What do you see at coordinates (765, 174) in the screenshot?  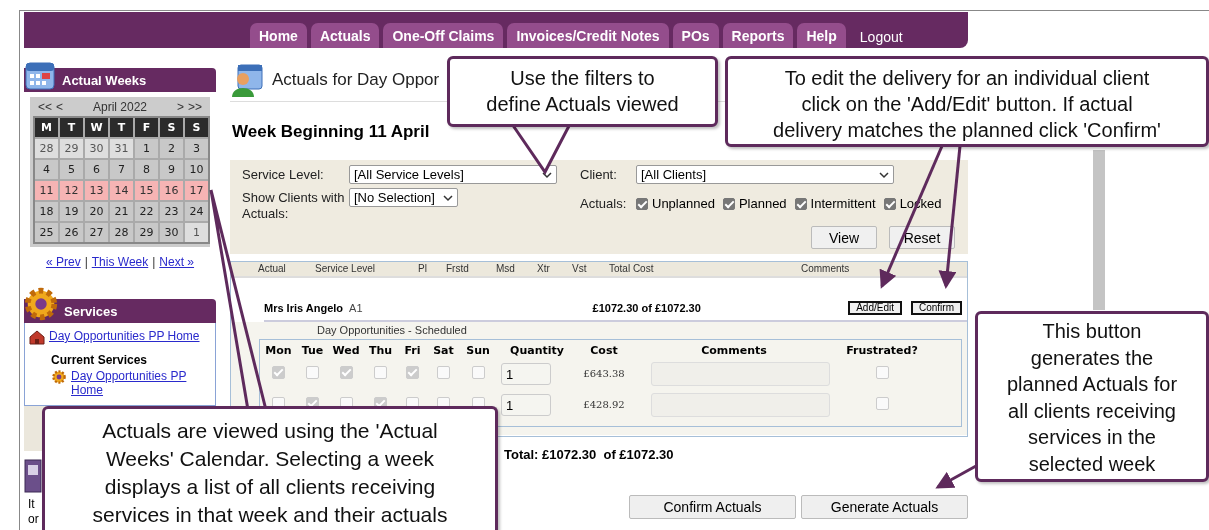 I see `dropdown: [All Clients]` at bounding box center [765, 174].